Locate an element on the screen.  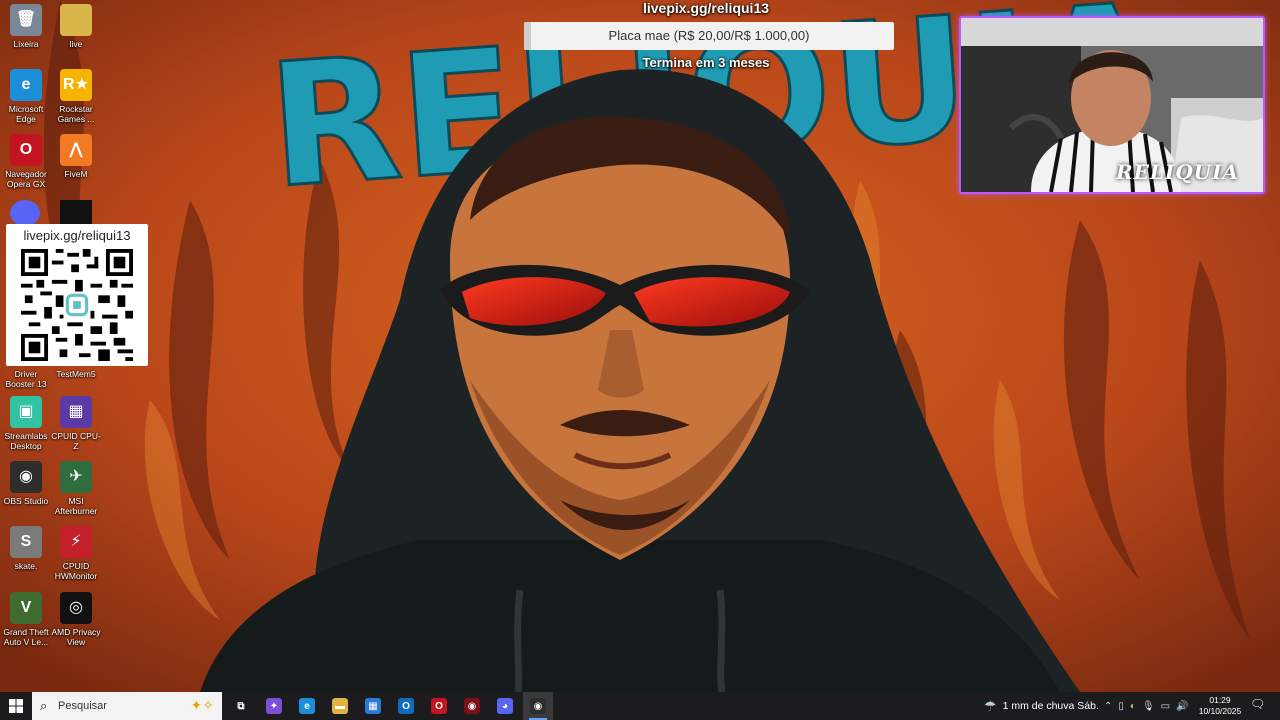
recycle-bin-icon: 🗑 is located at coordinates (26, 20).